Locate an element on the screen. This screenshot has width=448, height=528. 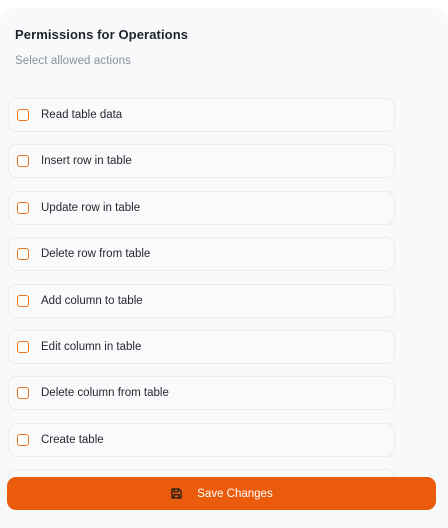
permission-item-read-table-data: Read table data is located at coordinates (201, 115).